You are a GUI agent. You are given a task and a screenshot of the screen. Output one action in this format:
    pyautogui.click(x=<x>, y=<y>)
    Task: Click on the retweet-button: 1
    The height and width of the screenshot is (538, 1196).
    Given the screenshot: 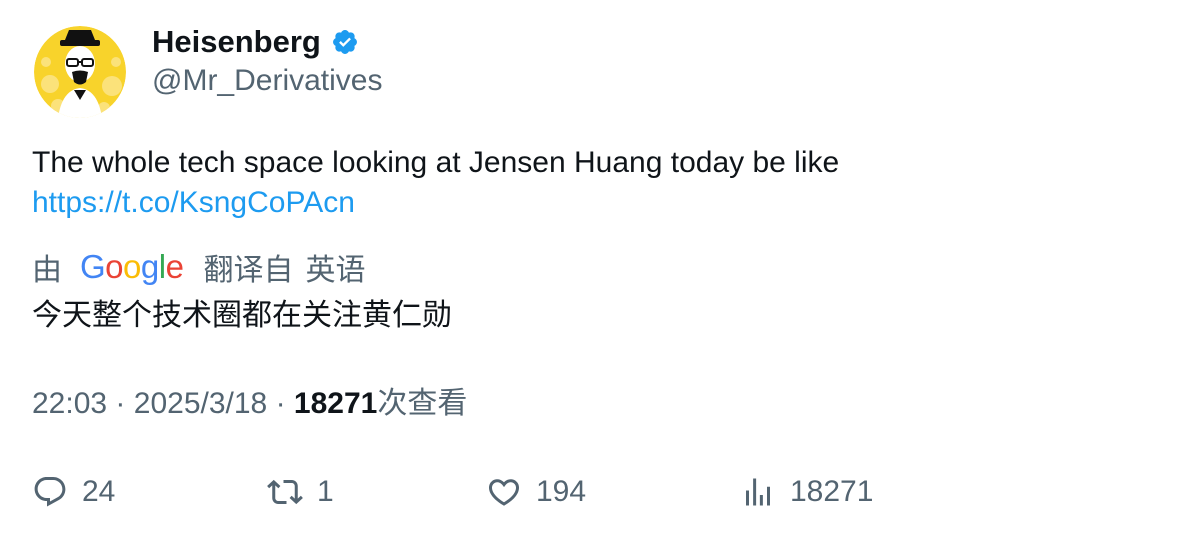 What is the action you would take?
    pyautogui.click(x=300, y=492)
    